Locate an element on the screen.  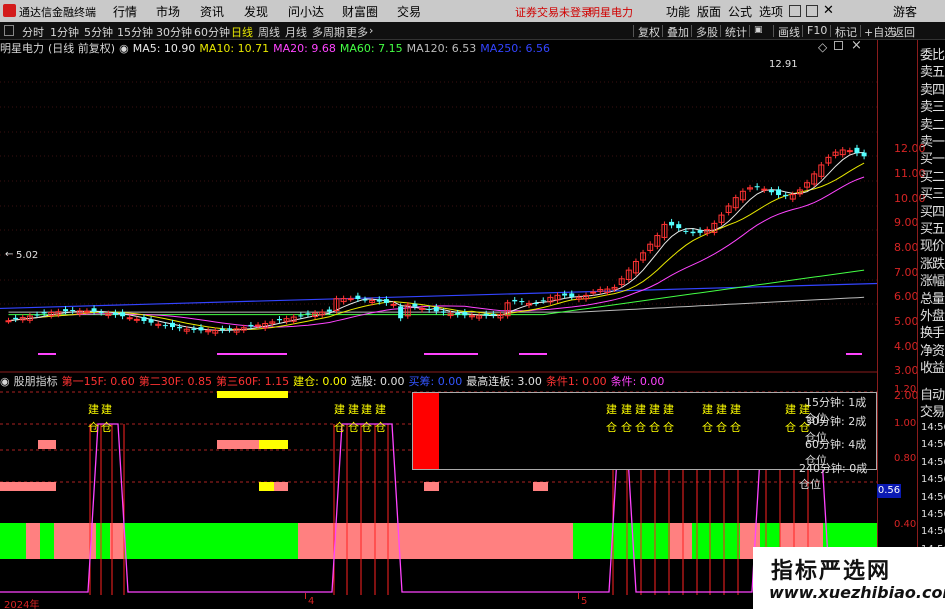
tool-huaxian: 画线 is located at coordinates (789, 32).